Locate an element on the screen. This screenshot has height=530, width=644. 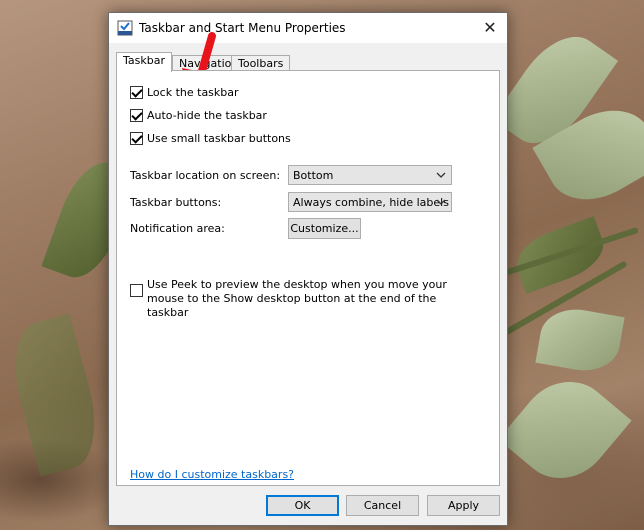
taskbar-buttons-value: Always combine, hide labels is located at coordinates (371, 202).